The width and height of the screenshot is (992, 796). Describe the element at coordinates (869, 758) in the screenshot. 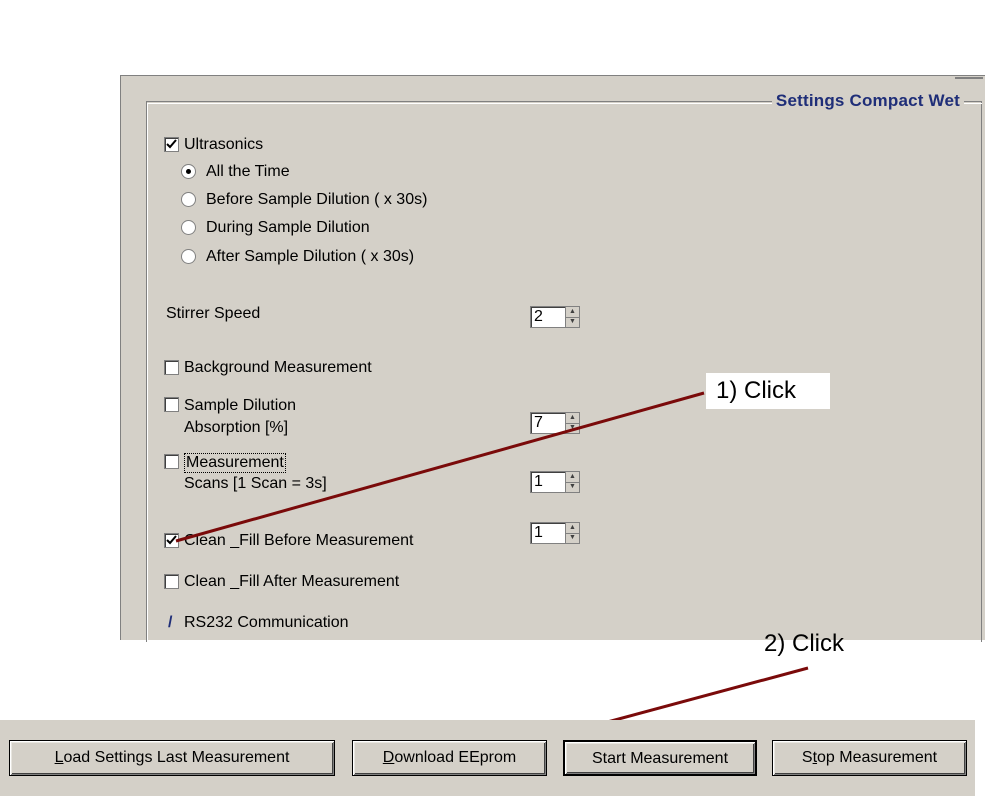

I see `stop-measurement-button: Stop Measurement` at that location.